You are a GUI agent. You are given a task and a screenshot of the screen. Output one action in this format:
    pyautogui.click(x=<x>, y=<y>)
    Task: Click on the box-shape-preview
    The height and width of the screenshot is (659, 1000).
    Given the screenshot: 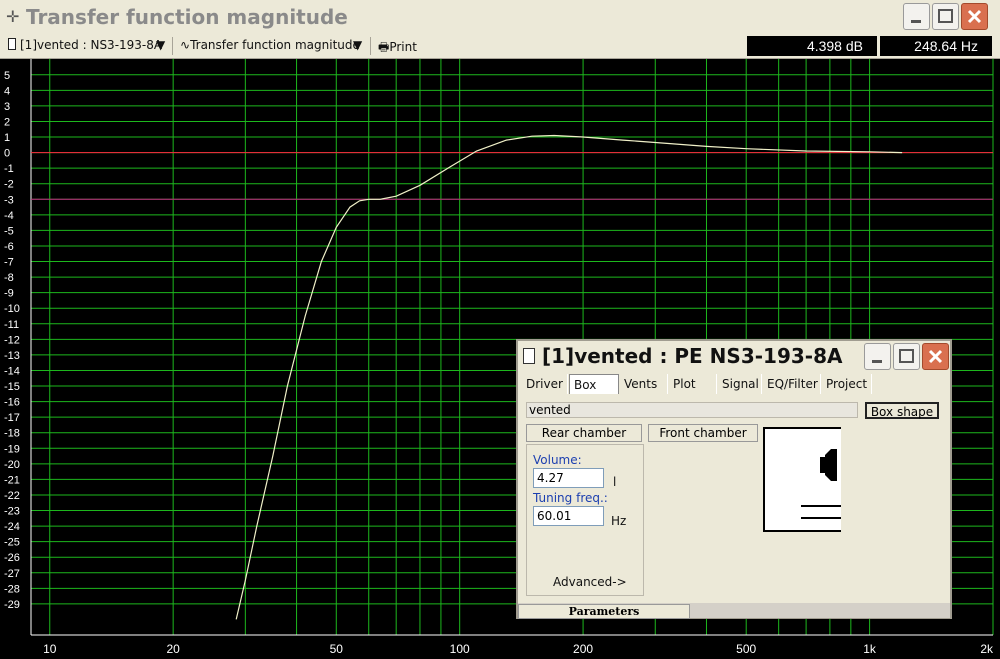 What is the action you would take?
    pyautogui.click(x=802, y=479)
    